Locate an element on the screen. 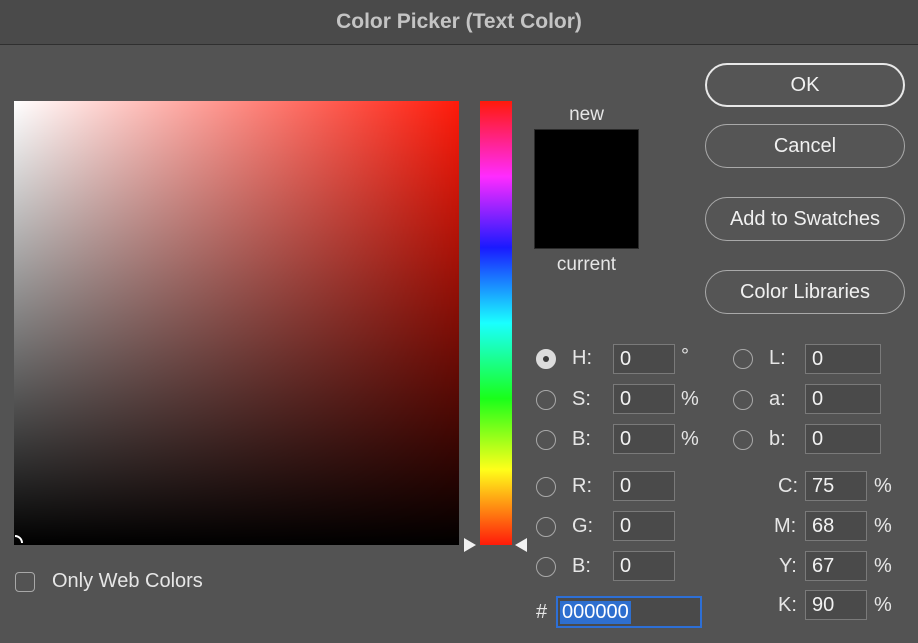  saturation-field: 0 is located at coordinates (644, 399).